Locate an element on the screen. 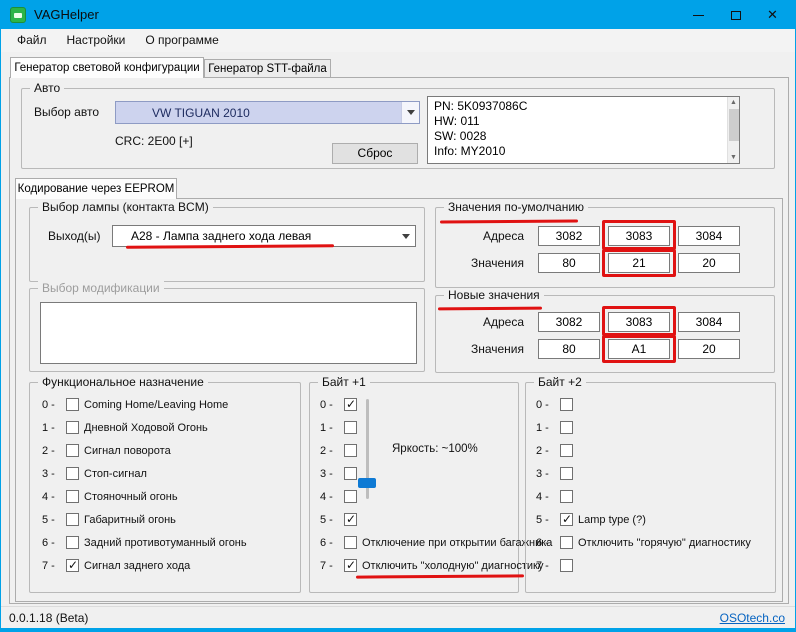  website-link: OSOtech.co is located at coordinates (752, 618).